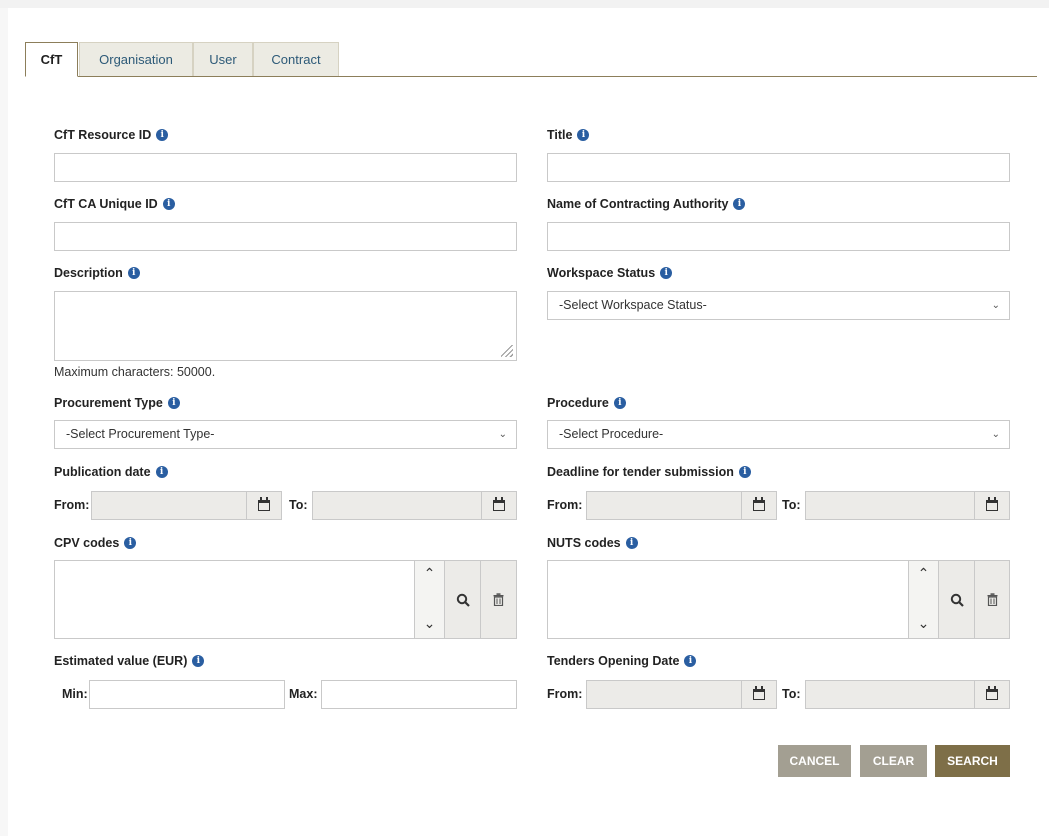  Describe the element at coordinates (531, 59) in the screenshot. I see `tab-bar: CfT Organisation User Contract` at that location.